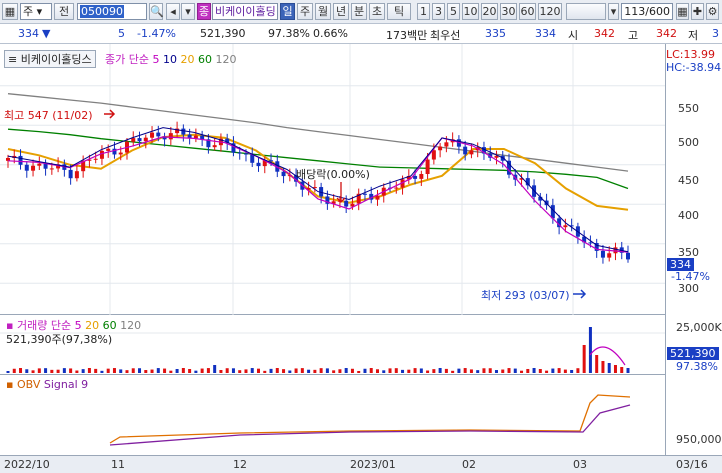 This screenshot has height=473, width=722. I want to click on quote-open: 342, so click(604, 33).